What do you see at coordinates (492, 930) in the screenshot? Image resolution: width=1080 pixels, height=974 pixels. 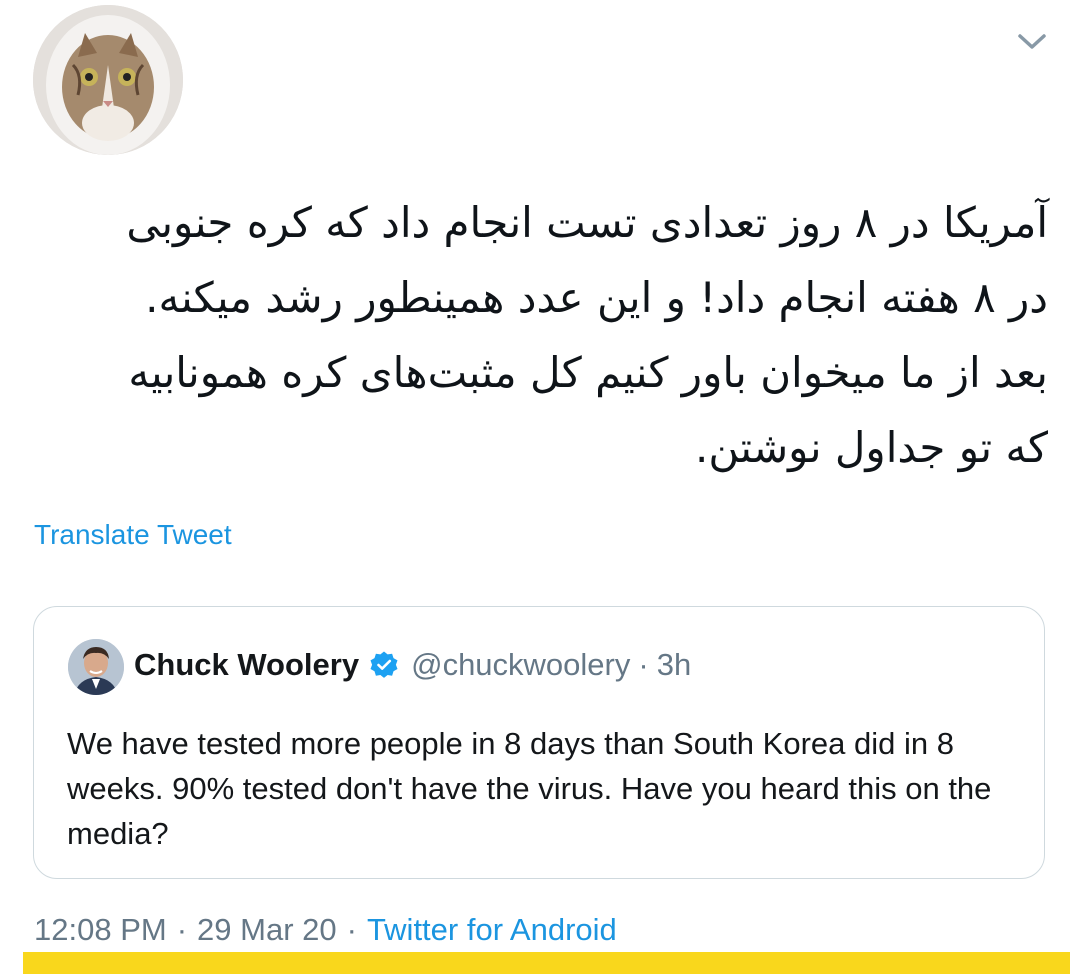 I see `tweet-source-link: Twitter for Android` at bounding box center [492, 930].